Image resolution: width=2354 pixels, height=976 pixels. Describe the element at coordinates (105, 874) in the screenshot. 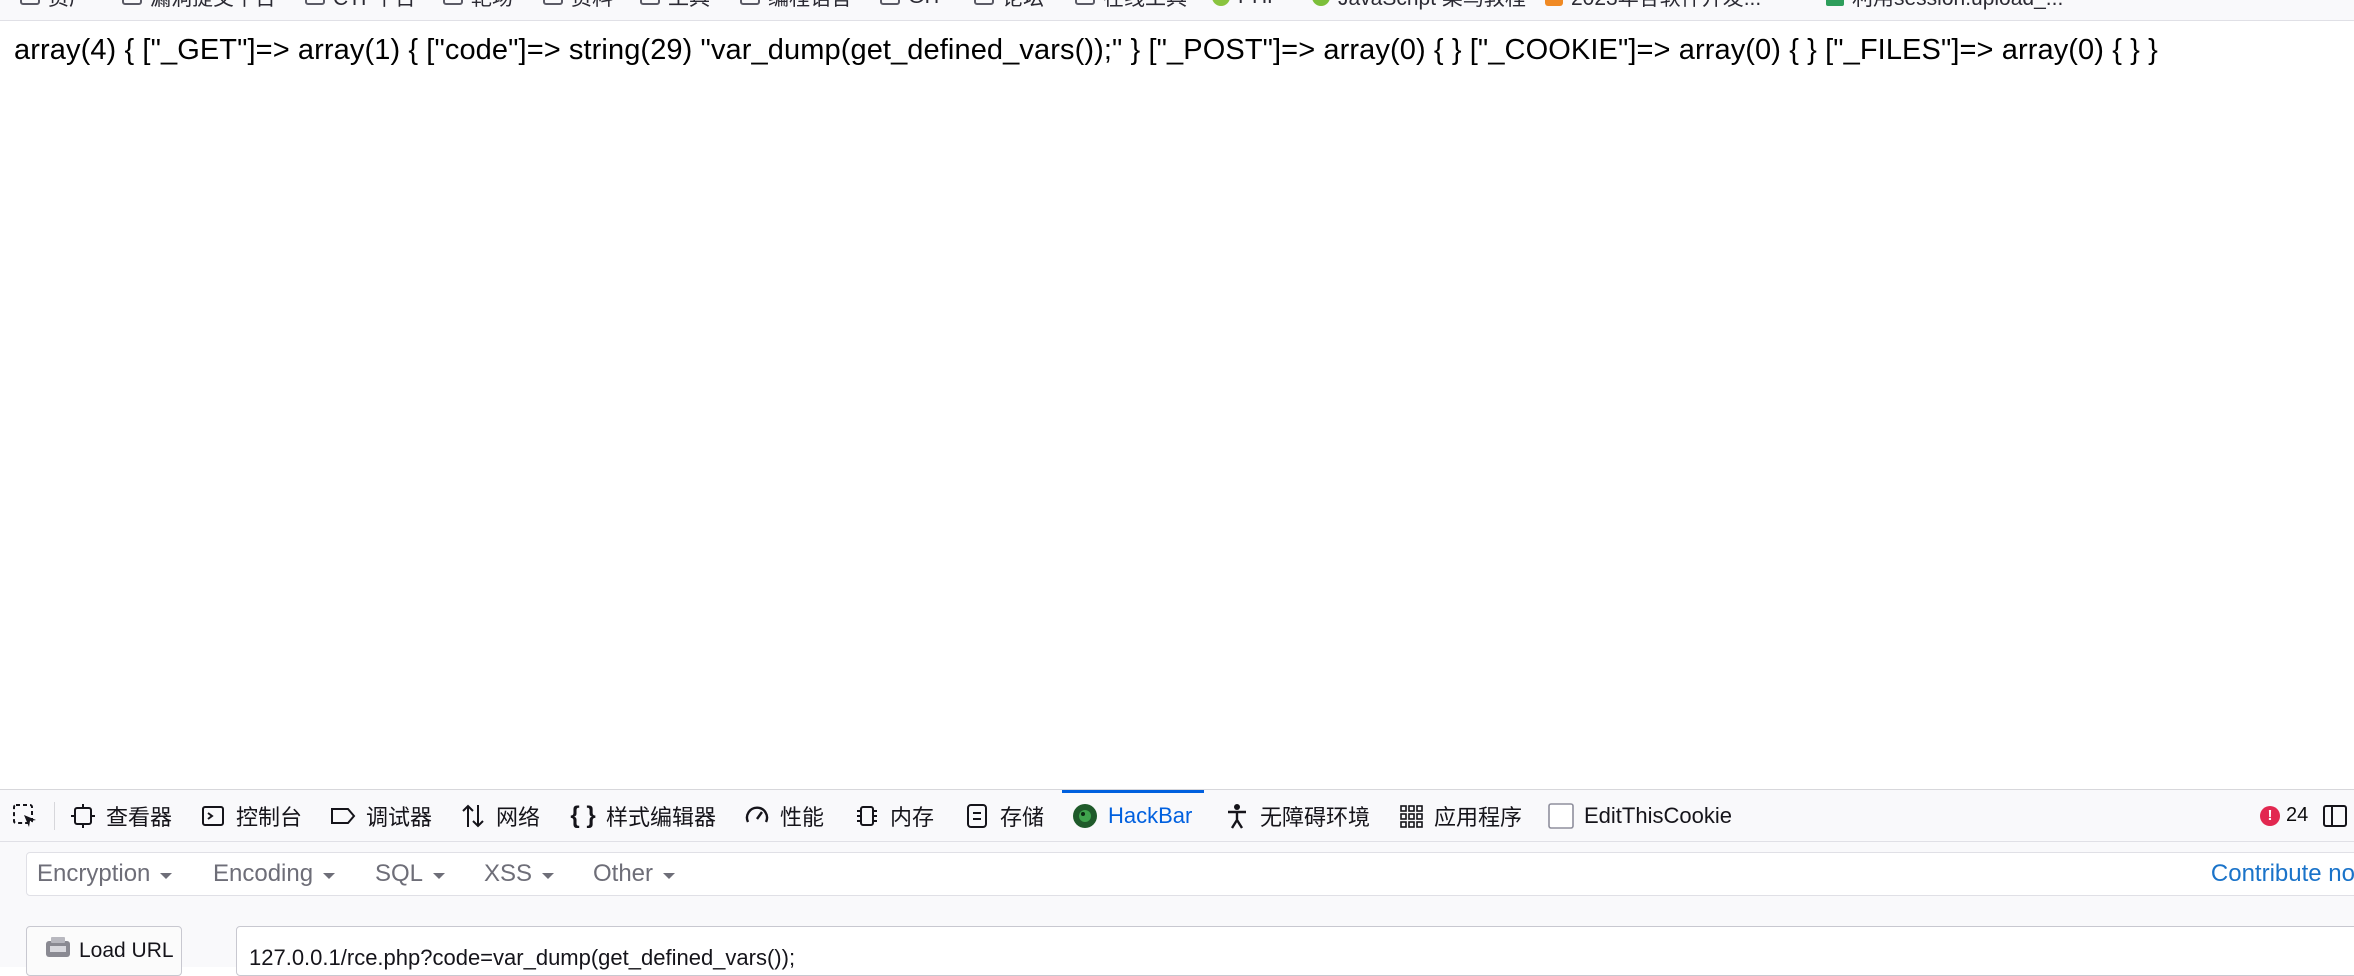

I see `encryption-menu: Encryption` at that location.